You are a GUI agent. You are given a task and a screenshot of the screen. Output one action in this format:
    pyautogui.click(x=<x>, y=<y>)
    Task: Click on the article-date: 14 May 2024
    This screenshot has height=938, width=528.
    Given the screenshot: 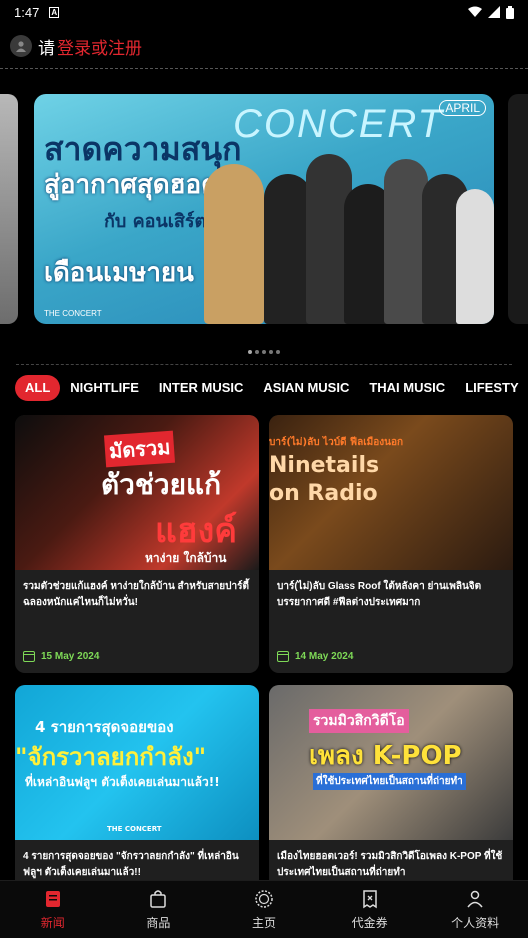 What is the action you would take?
    pyautogui.click(x=315, y=656)
    